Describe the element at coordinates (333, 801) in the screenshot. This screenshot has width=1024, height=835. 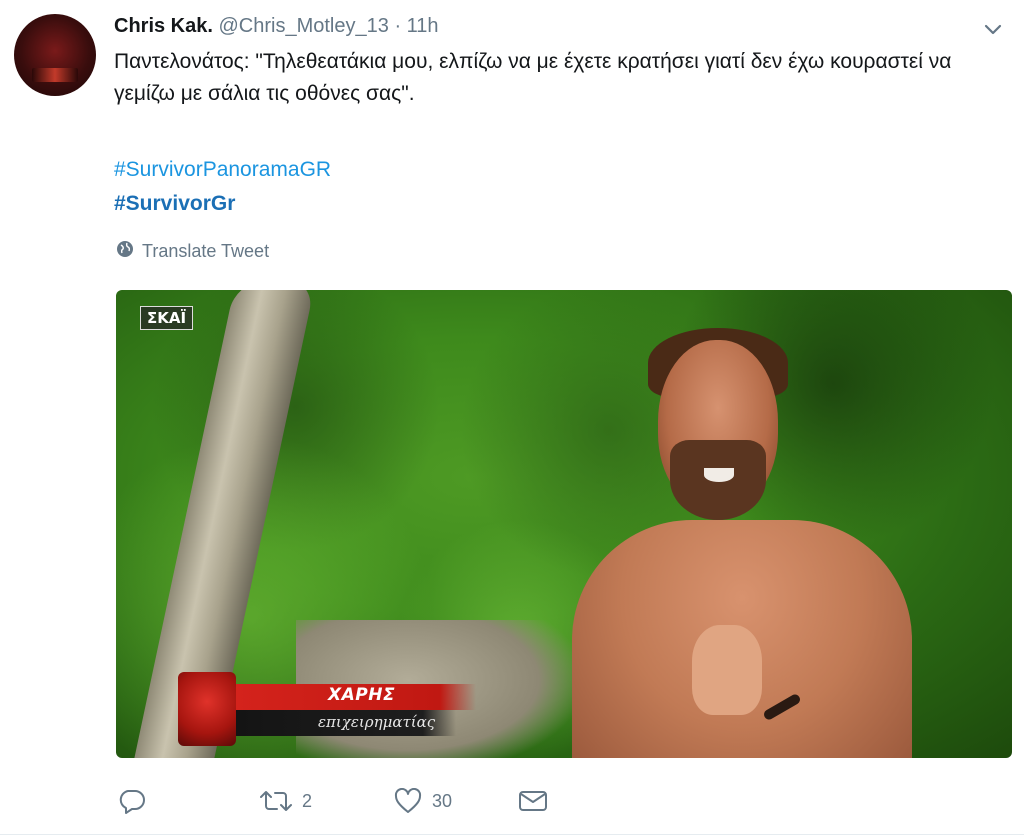
I see `tweet-actions: 2 30` at that location.